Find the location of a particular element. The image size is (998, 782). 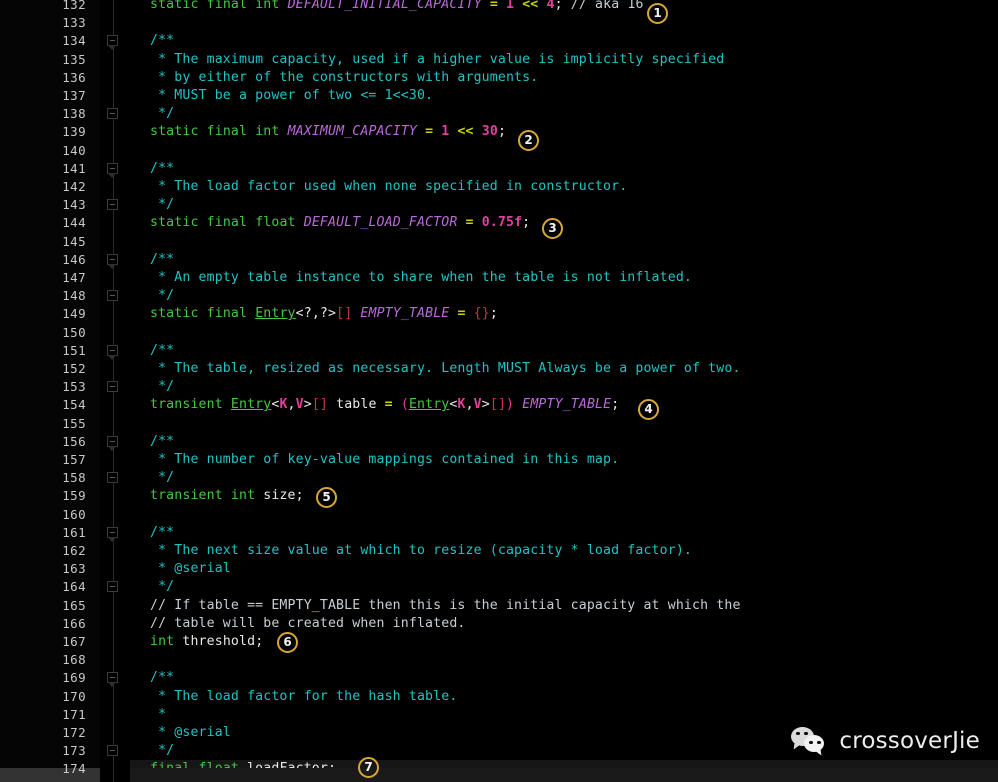

code-line: 146 /** is located at coordinates (499, 260).